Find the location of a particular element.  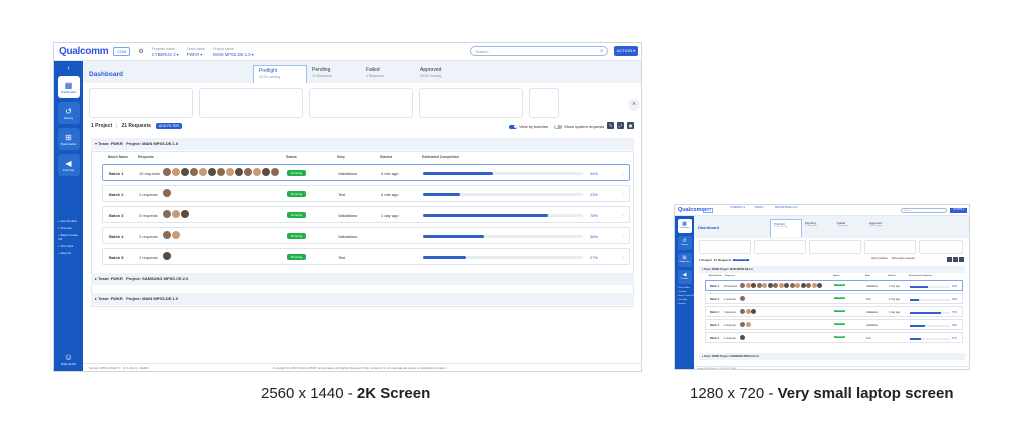

user-icon: ☺ is located at coordinates (68, 357).